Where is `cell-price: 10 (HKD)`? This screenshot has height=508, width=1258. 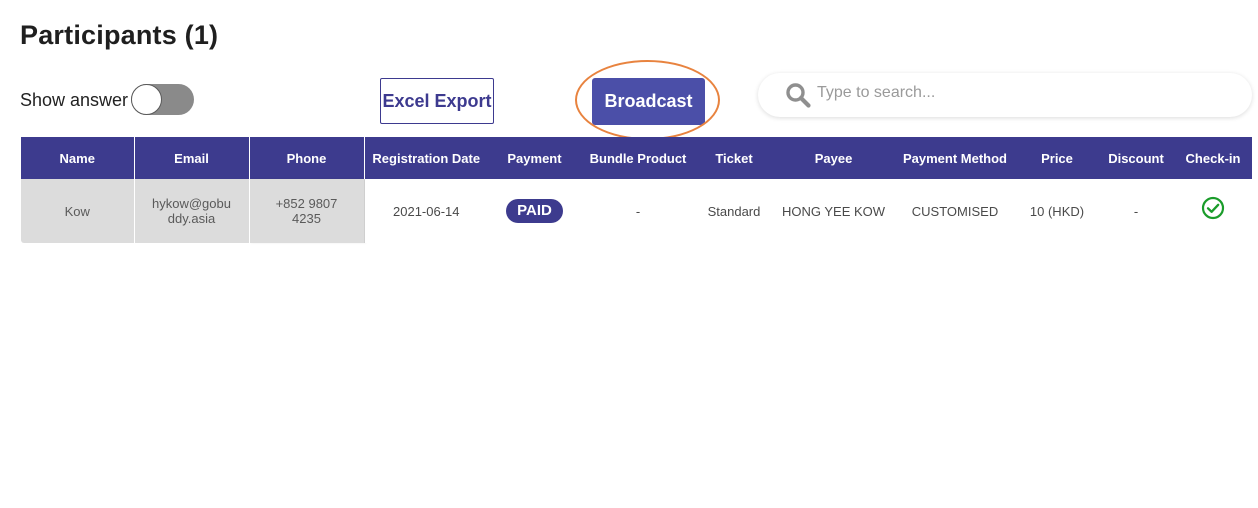 cell-price: 10 (HKD) is located at coordinates (1057, 211).